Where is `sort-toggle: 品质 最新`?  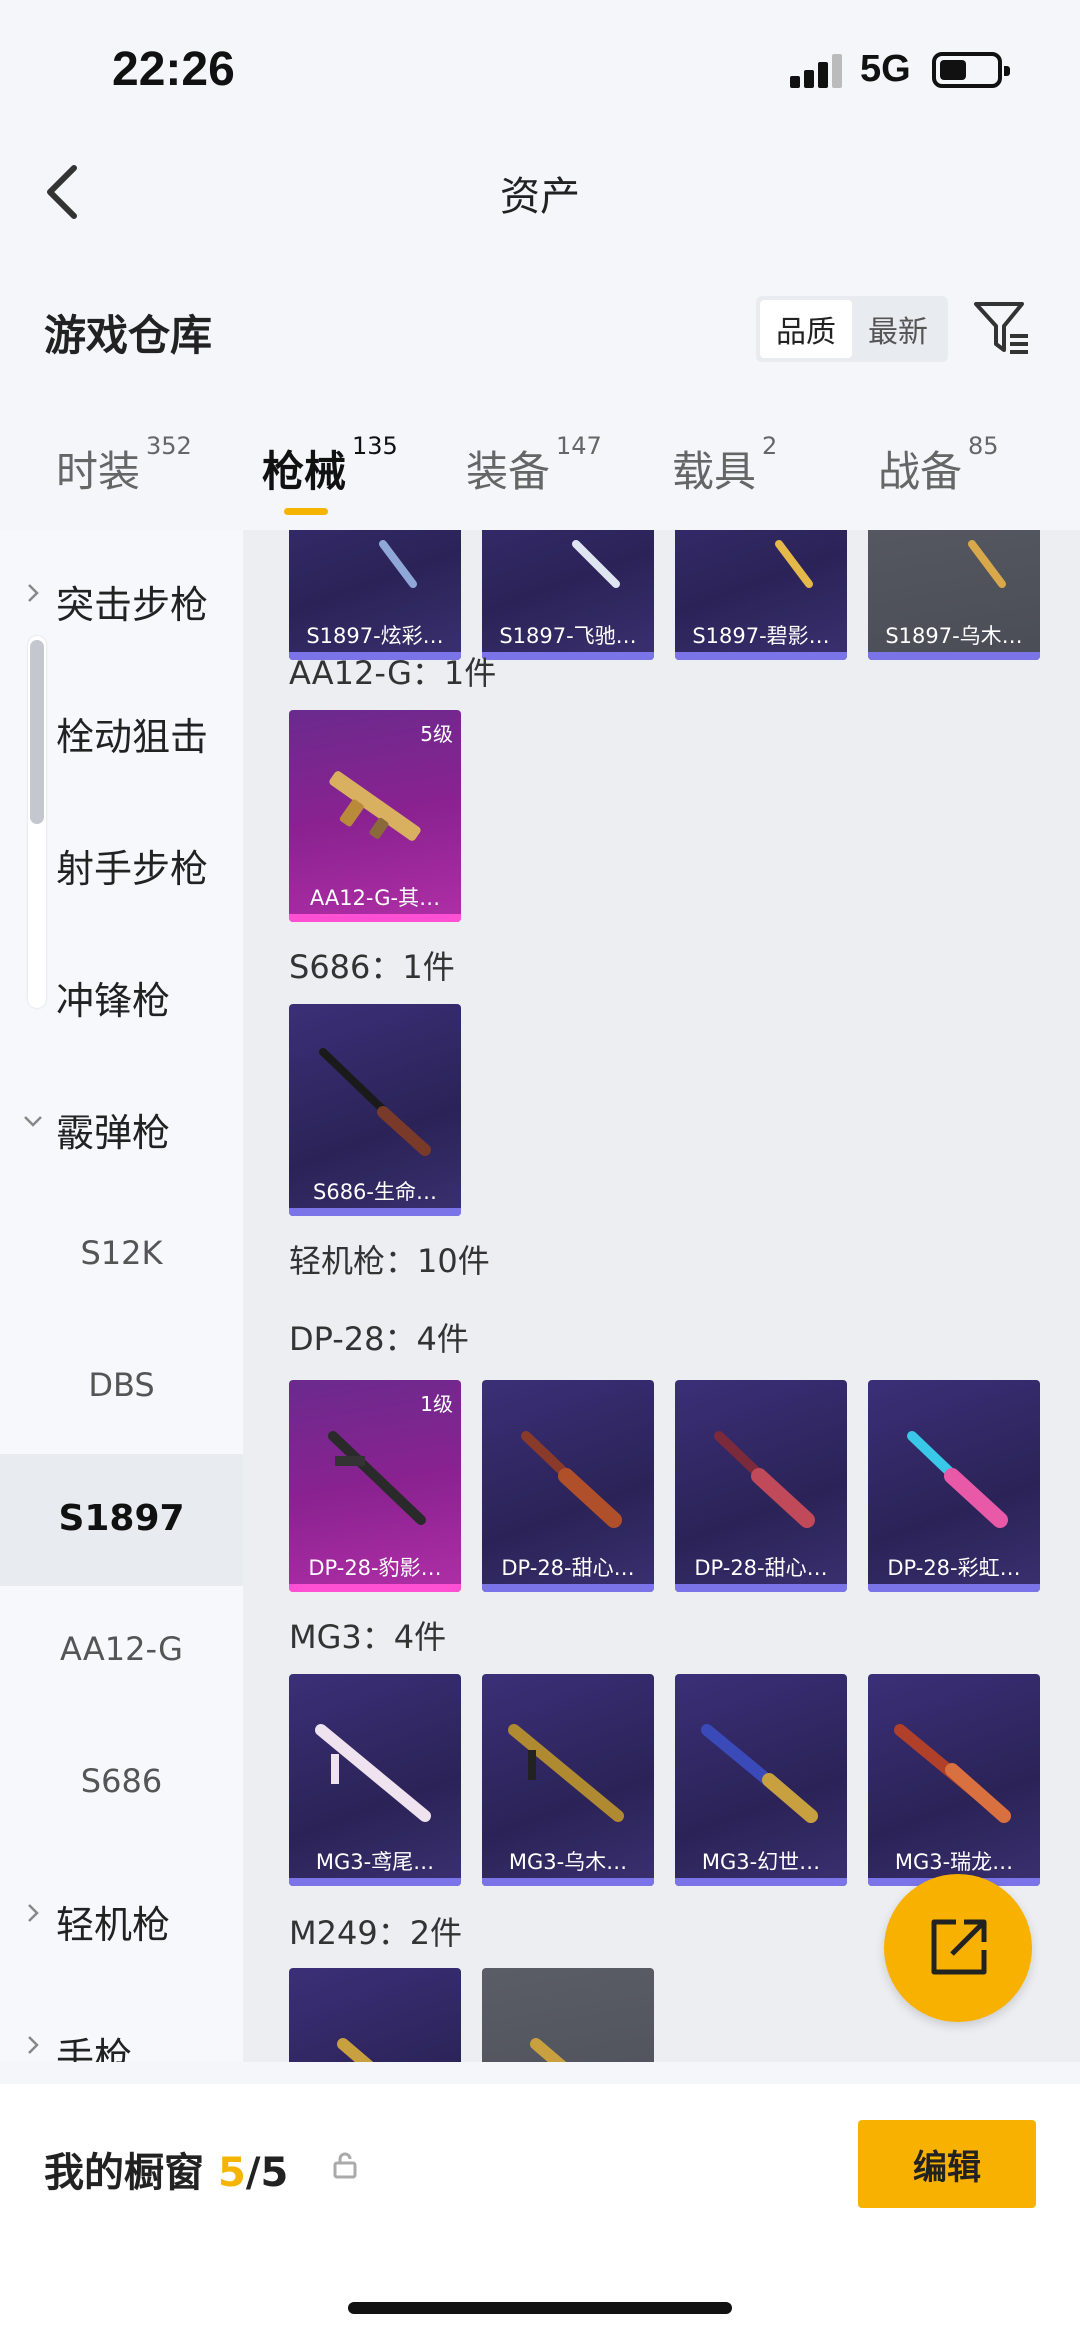 sort-toggle: 品质 最新 is located at coordinates (852, 329).